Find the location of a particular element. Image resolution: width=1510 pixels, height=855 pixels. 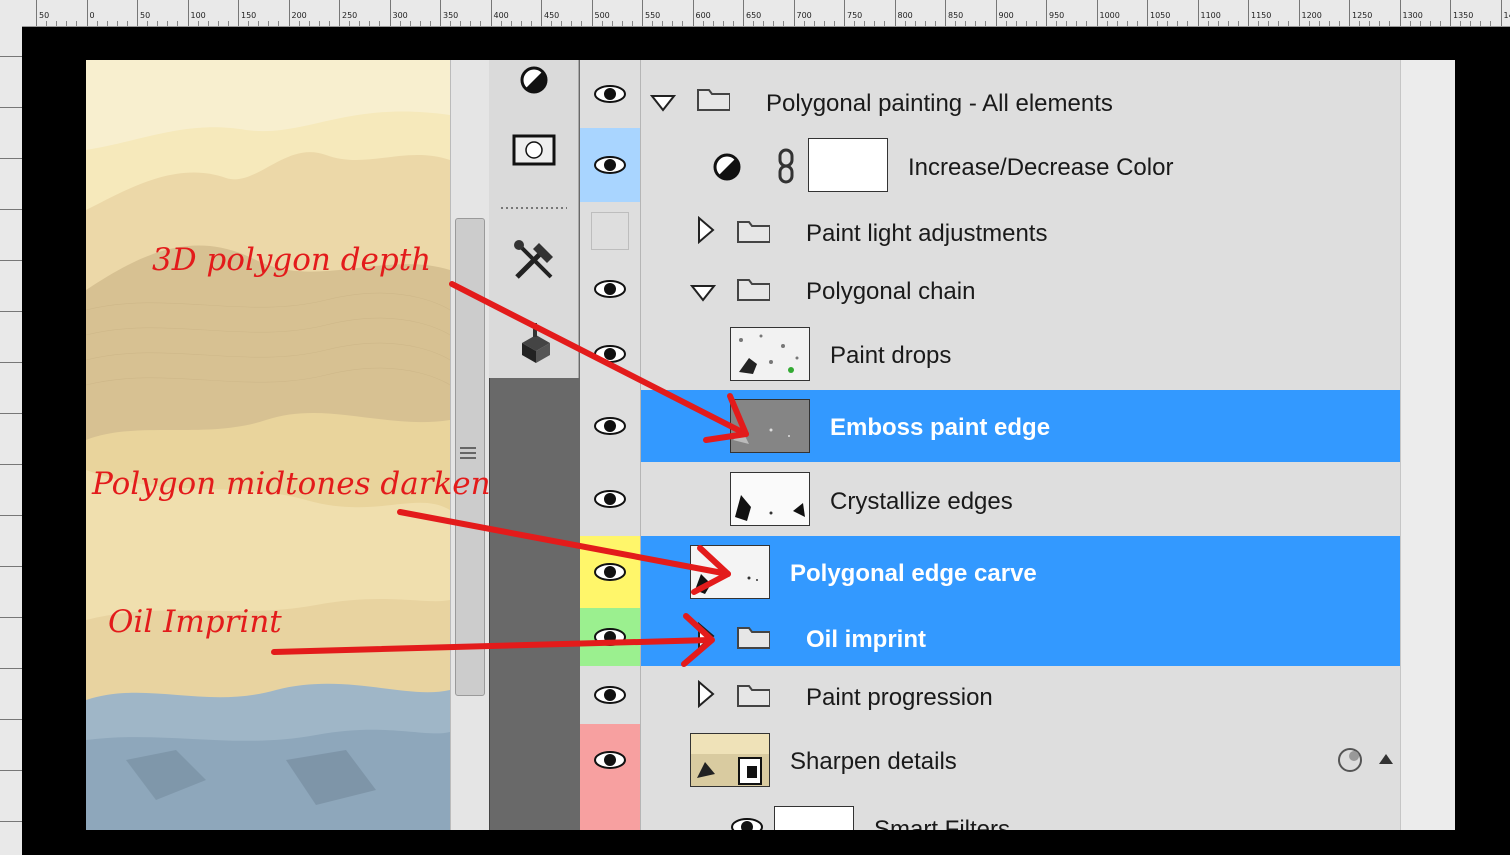

layer-row-increase-decrease-color: Increase/Decrease Color is located at coordinates (990, 165).